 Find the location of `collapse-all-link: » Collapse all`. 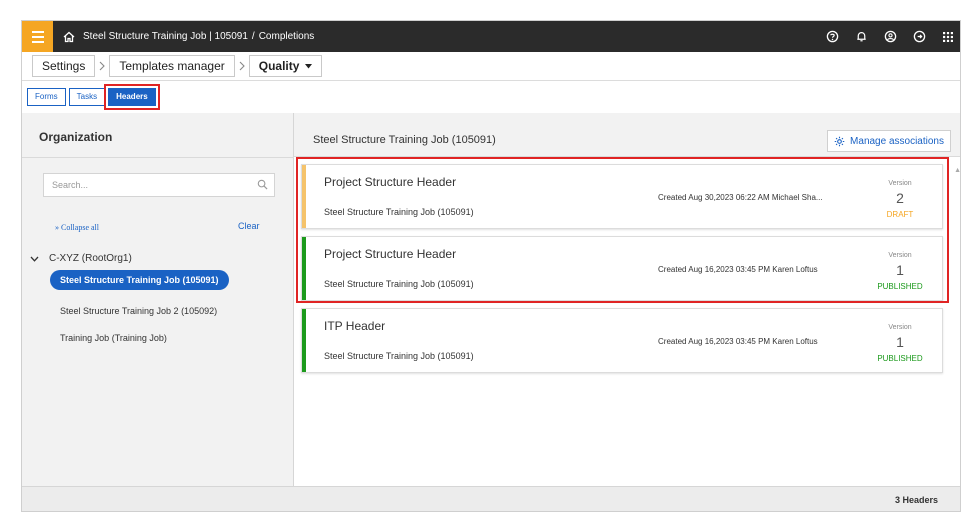

collapse-all-link: » Collapse all is located at coordinates (77, 227).